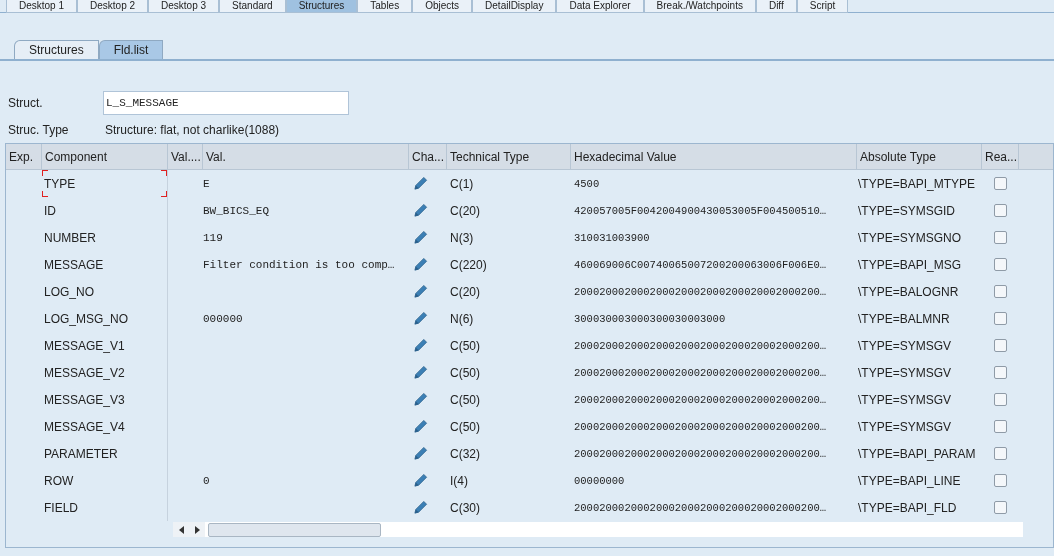 The height and width of the screenshot is (556, 1054). Describe the element at coordinates (206, 184) in the screenshot. I see `value-cell: E` at that location.